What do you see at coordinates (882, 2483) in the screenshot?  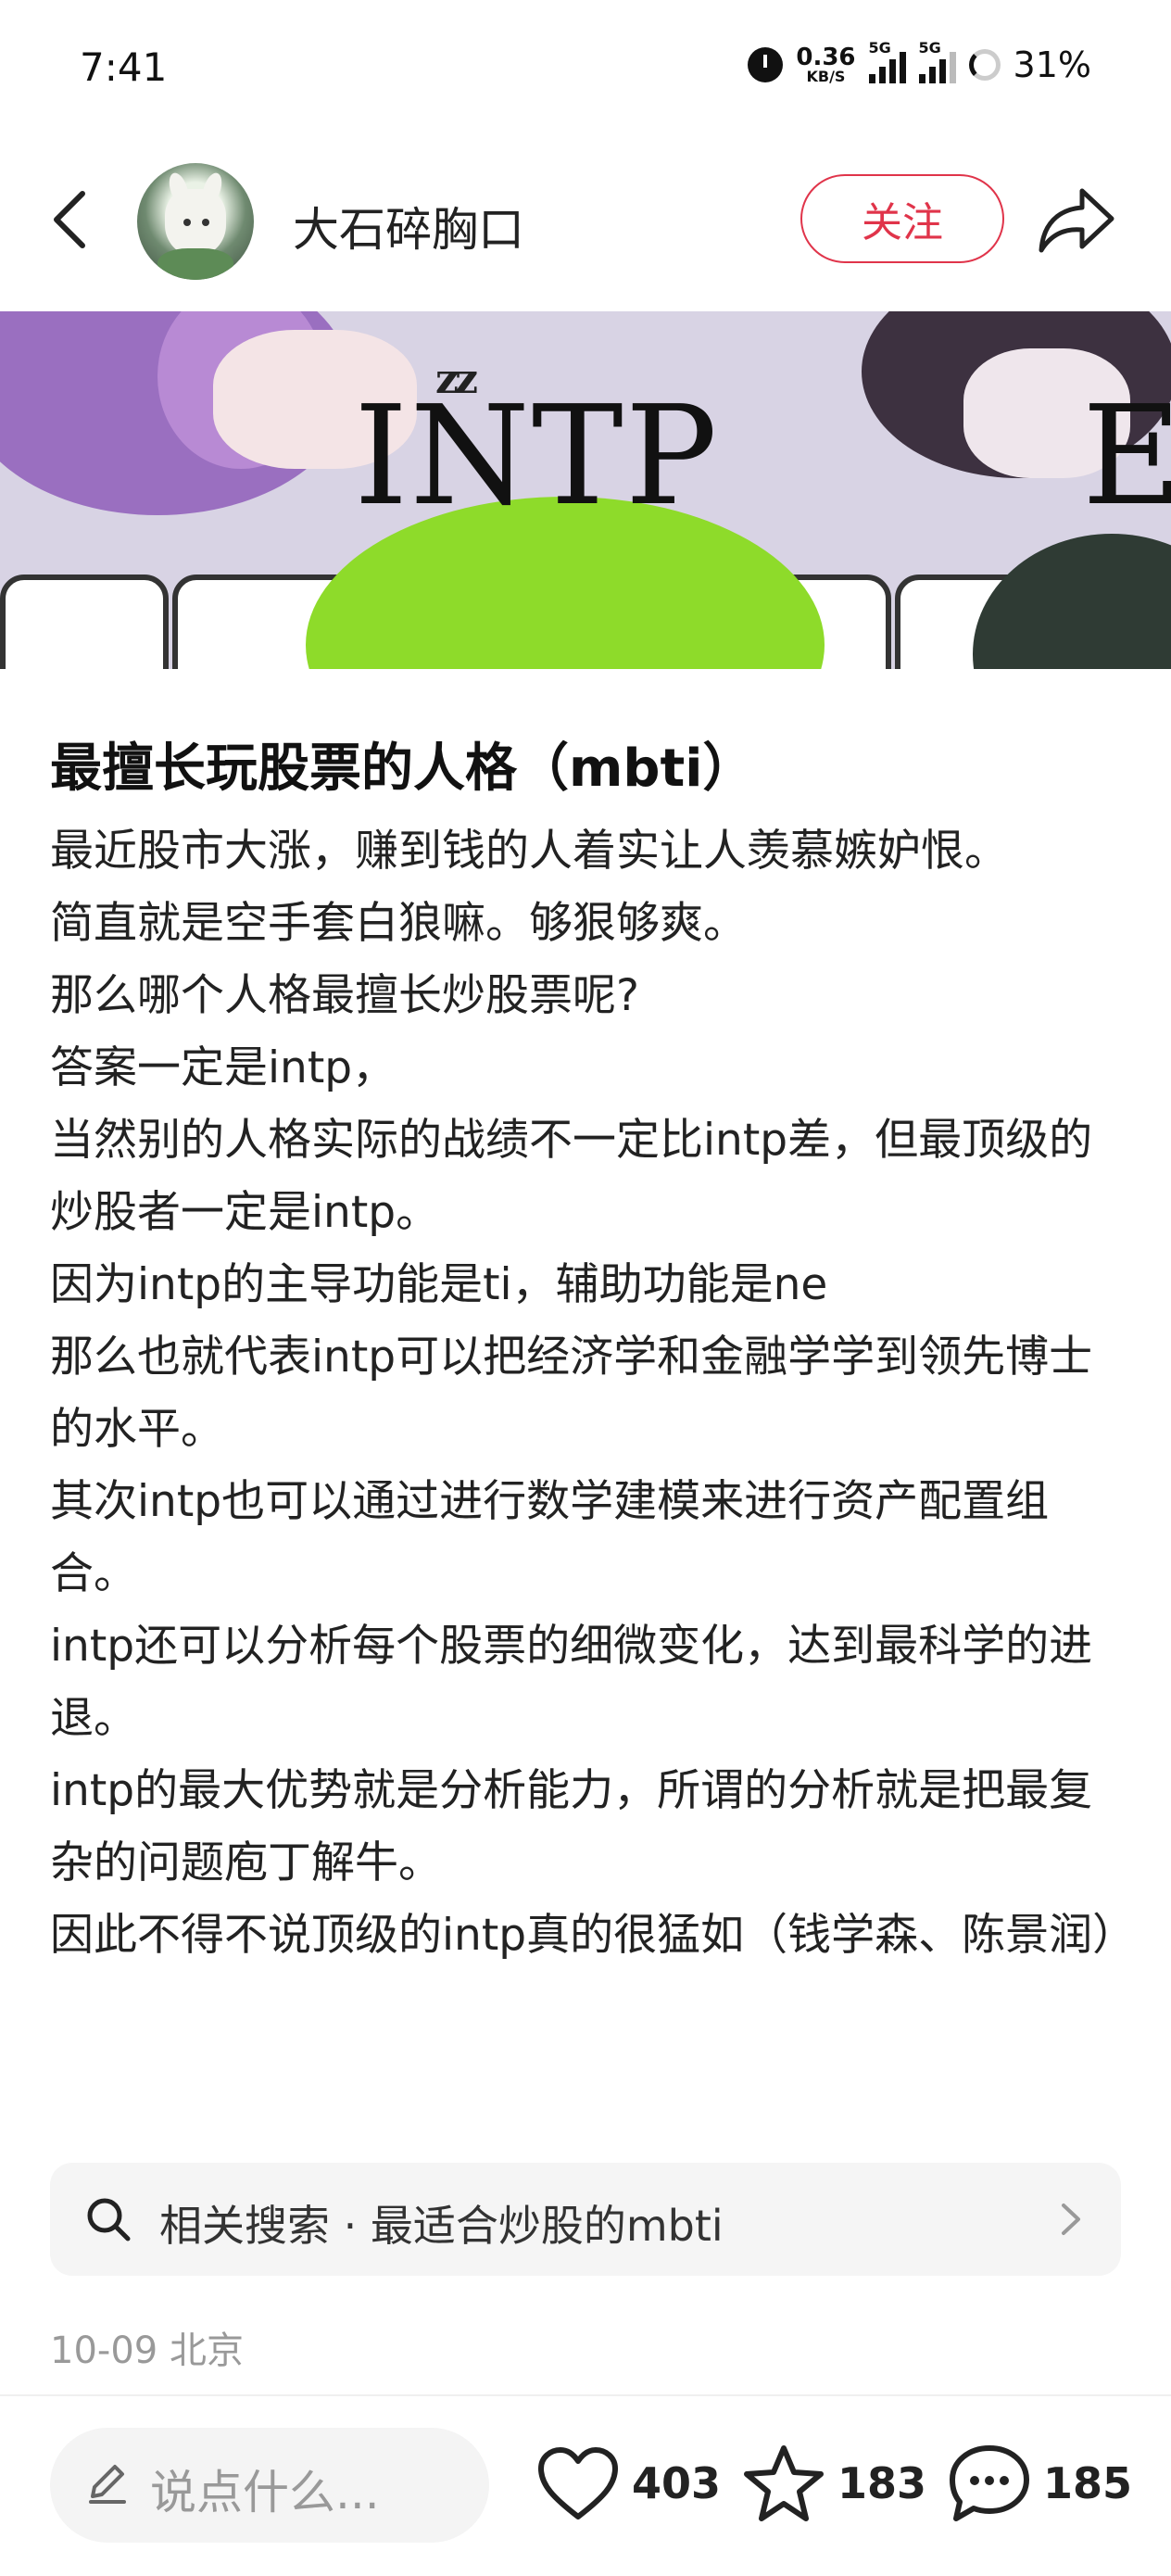 I see `collect-count: 183` at bounding box center [882, 2483].